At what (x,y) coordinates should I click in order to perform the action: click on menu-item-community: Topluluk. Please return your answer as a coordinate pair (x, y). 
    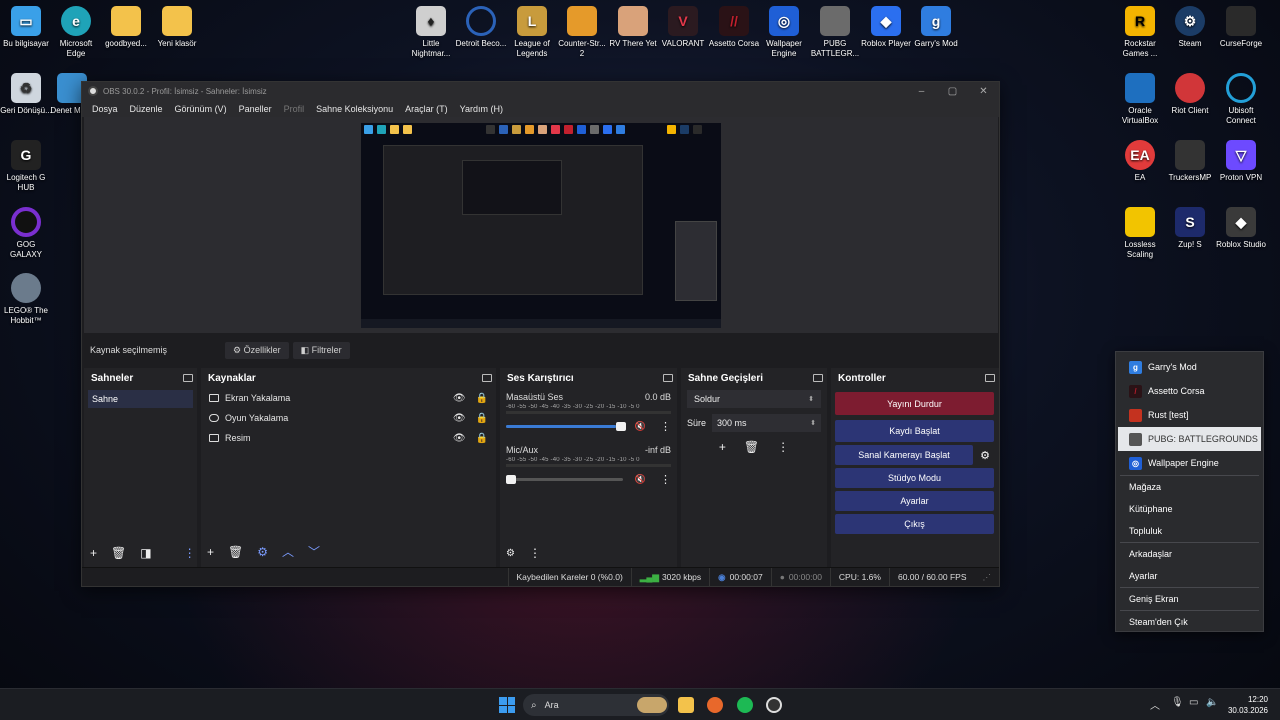
    Looking at the image, I should click on (1189, 531).